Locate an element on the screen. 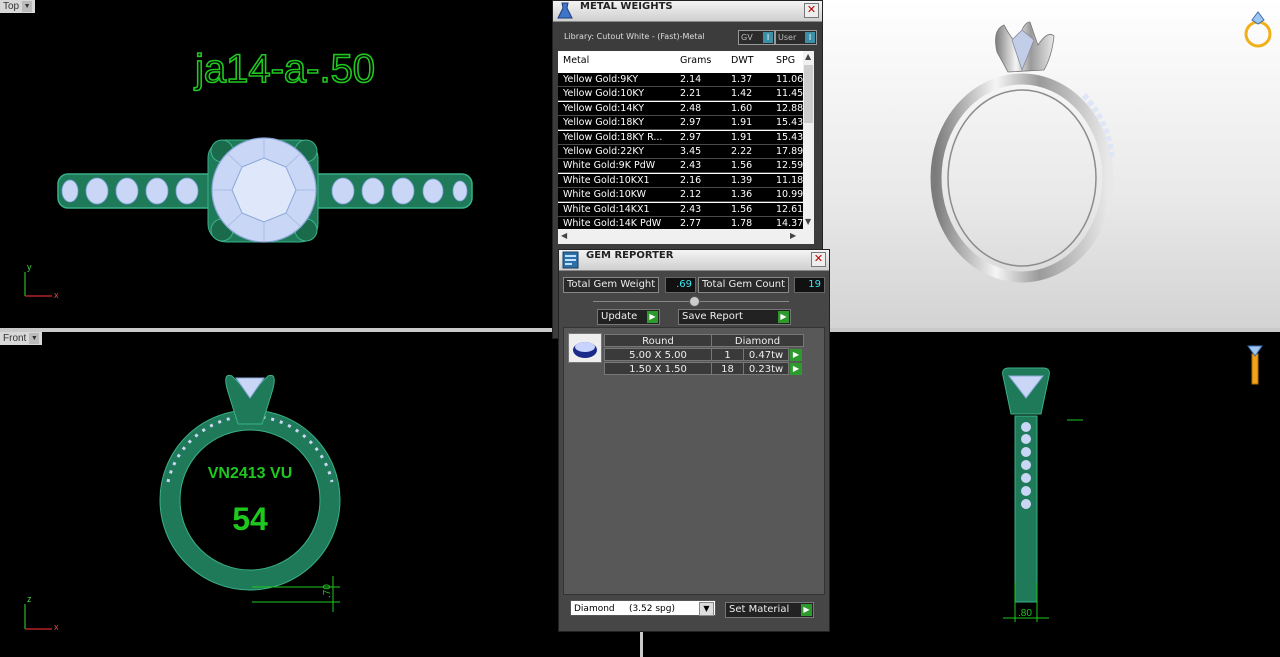 The height and width of the screenshot is (657, 1280). material-dropdown: Diamond (3.52 spg) ▼ is located at coordinates (643, 608).